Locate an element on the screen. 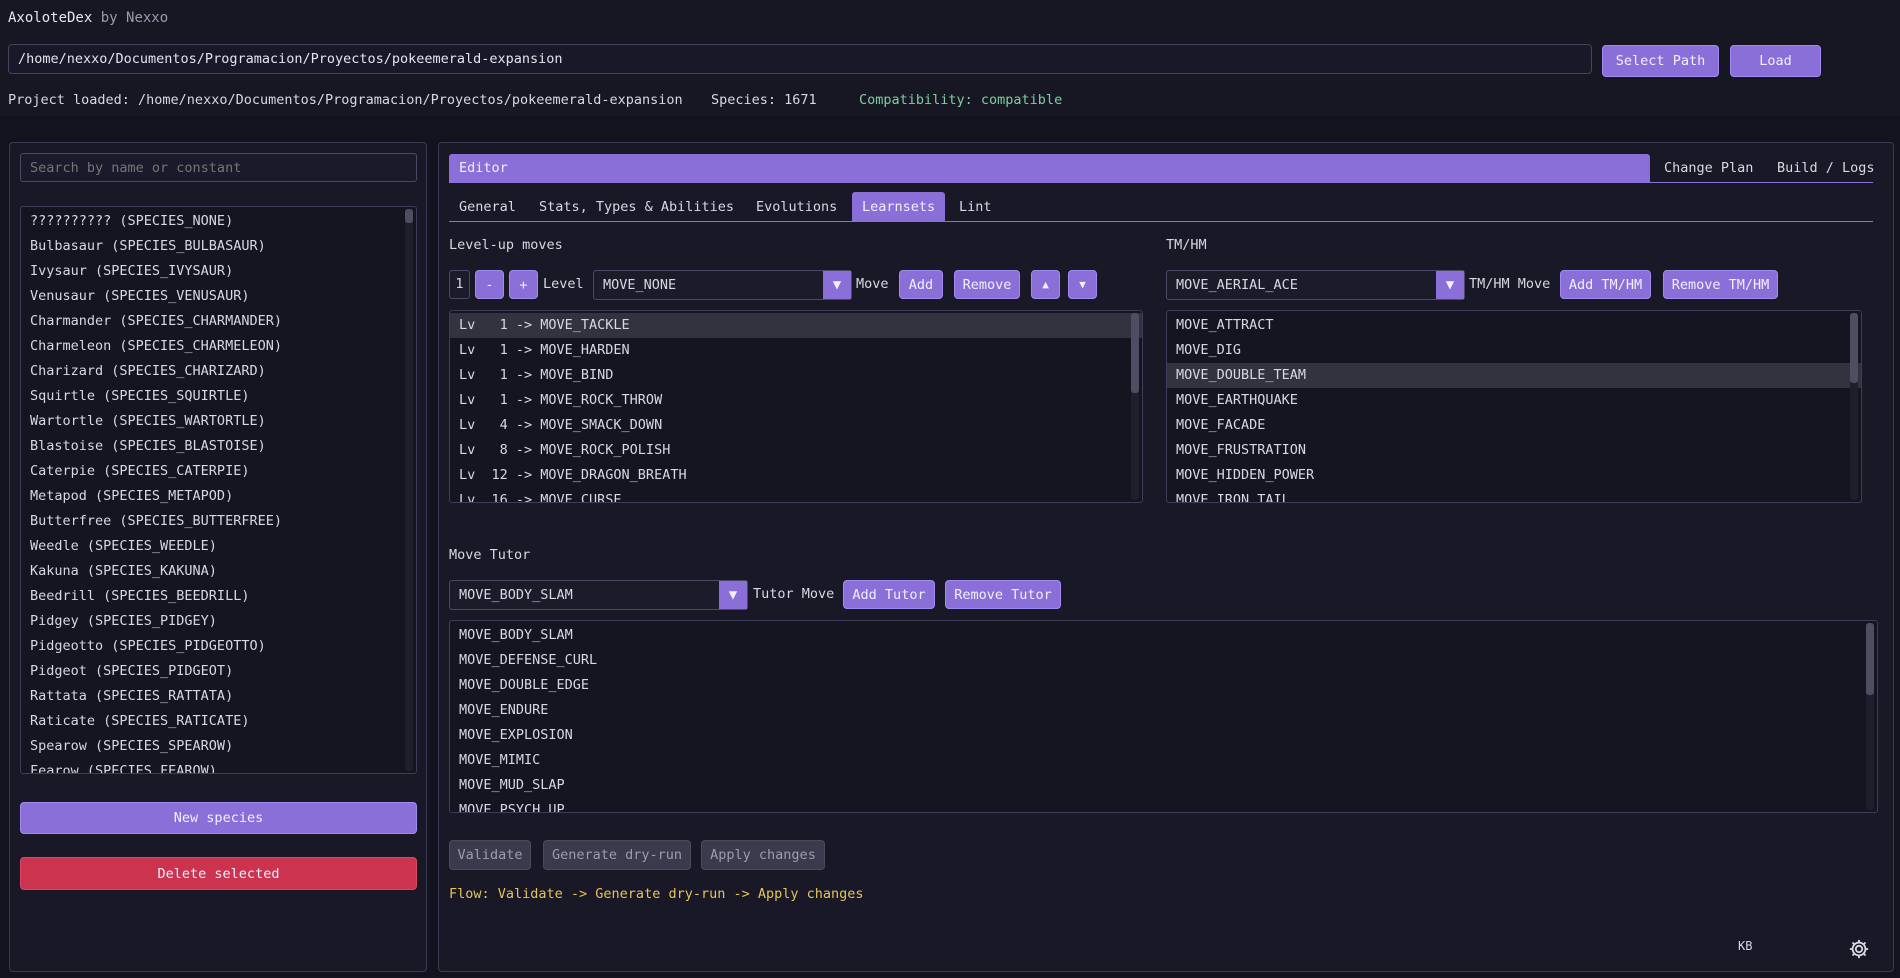 The height and width of the screenshot is (978, 1900). species-list-item: Bulbasaur (SPECIES_BULBASAUR) is located at coordinates (218, 246).